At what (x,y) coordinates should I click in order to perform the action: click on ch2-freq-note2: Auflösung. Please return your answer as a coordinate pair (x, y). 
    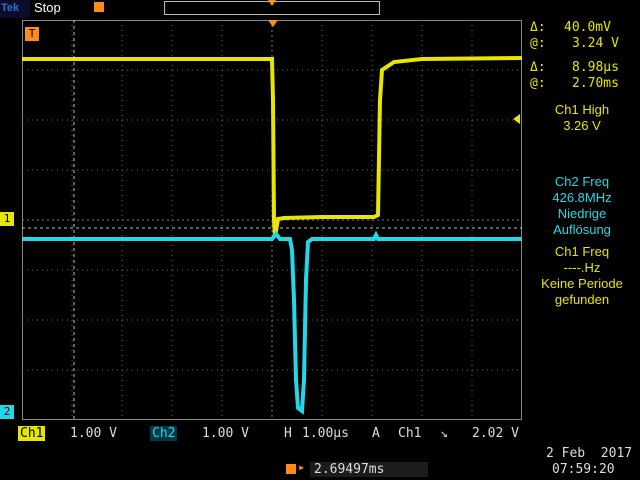
    Looking at the image, I should click on (582, 229).